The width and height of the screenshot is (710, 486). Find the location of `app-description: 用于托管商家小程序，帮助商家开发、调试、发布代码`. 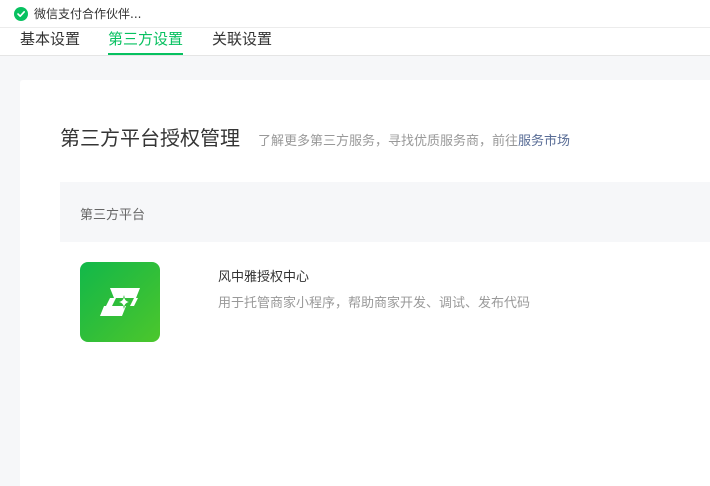

app-description: 用于托管商家小程序，帮助商家开发、调试、发布代码 is located at coordinates (374, 303).